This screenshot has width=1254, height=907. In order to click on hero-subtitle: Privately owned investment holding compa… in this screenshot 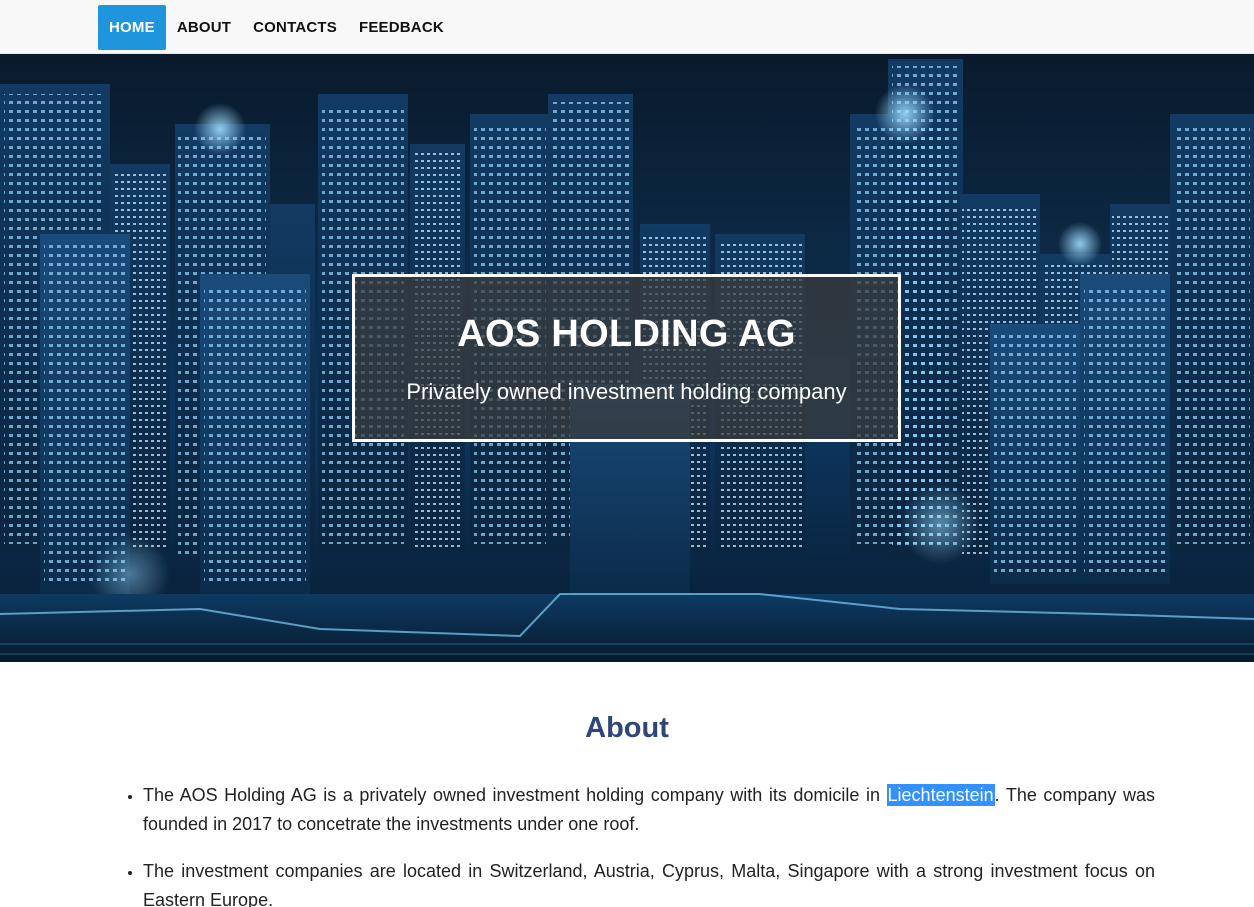, I will do `click(626, 391)`.